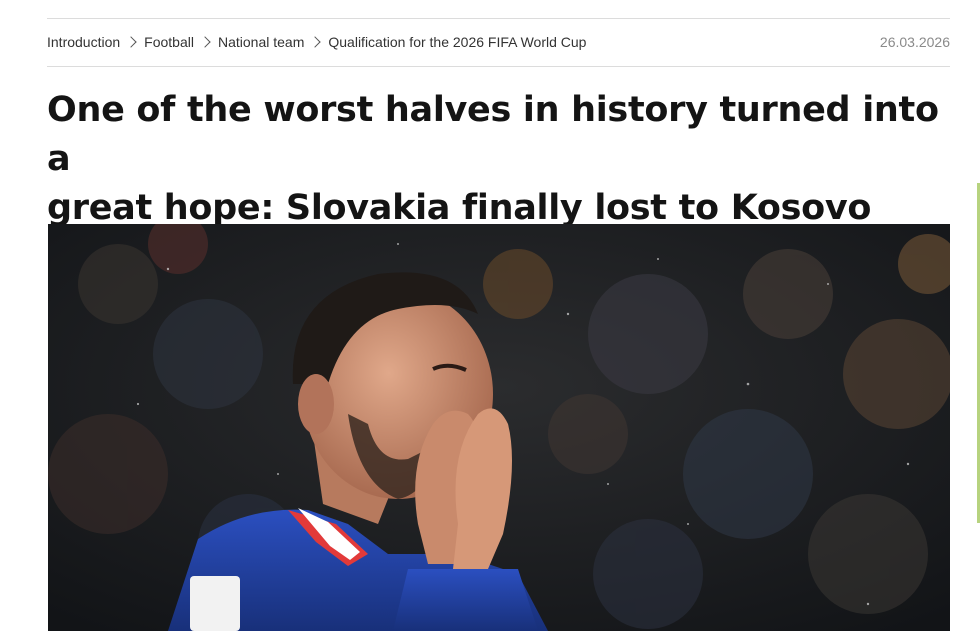 The image size is (980, 631). I want to click on publish-date: 26.03.2026, so click(914, 42).